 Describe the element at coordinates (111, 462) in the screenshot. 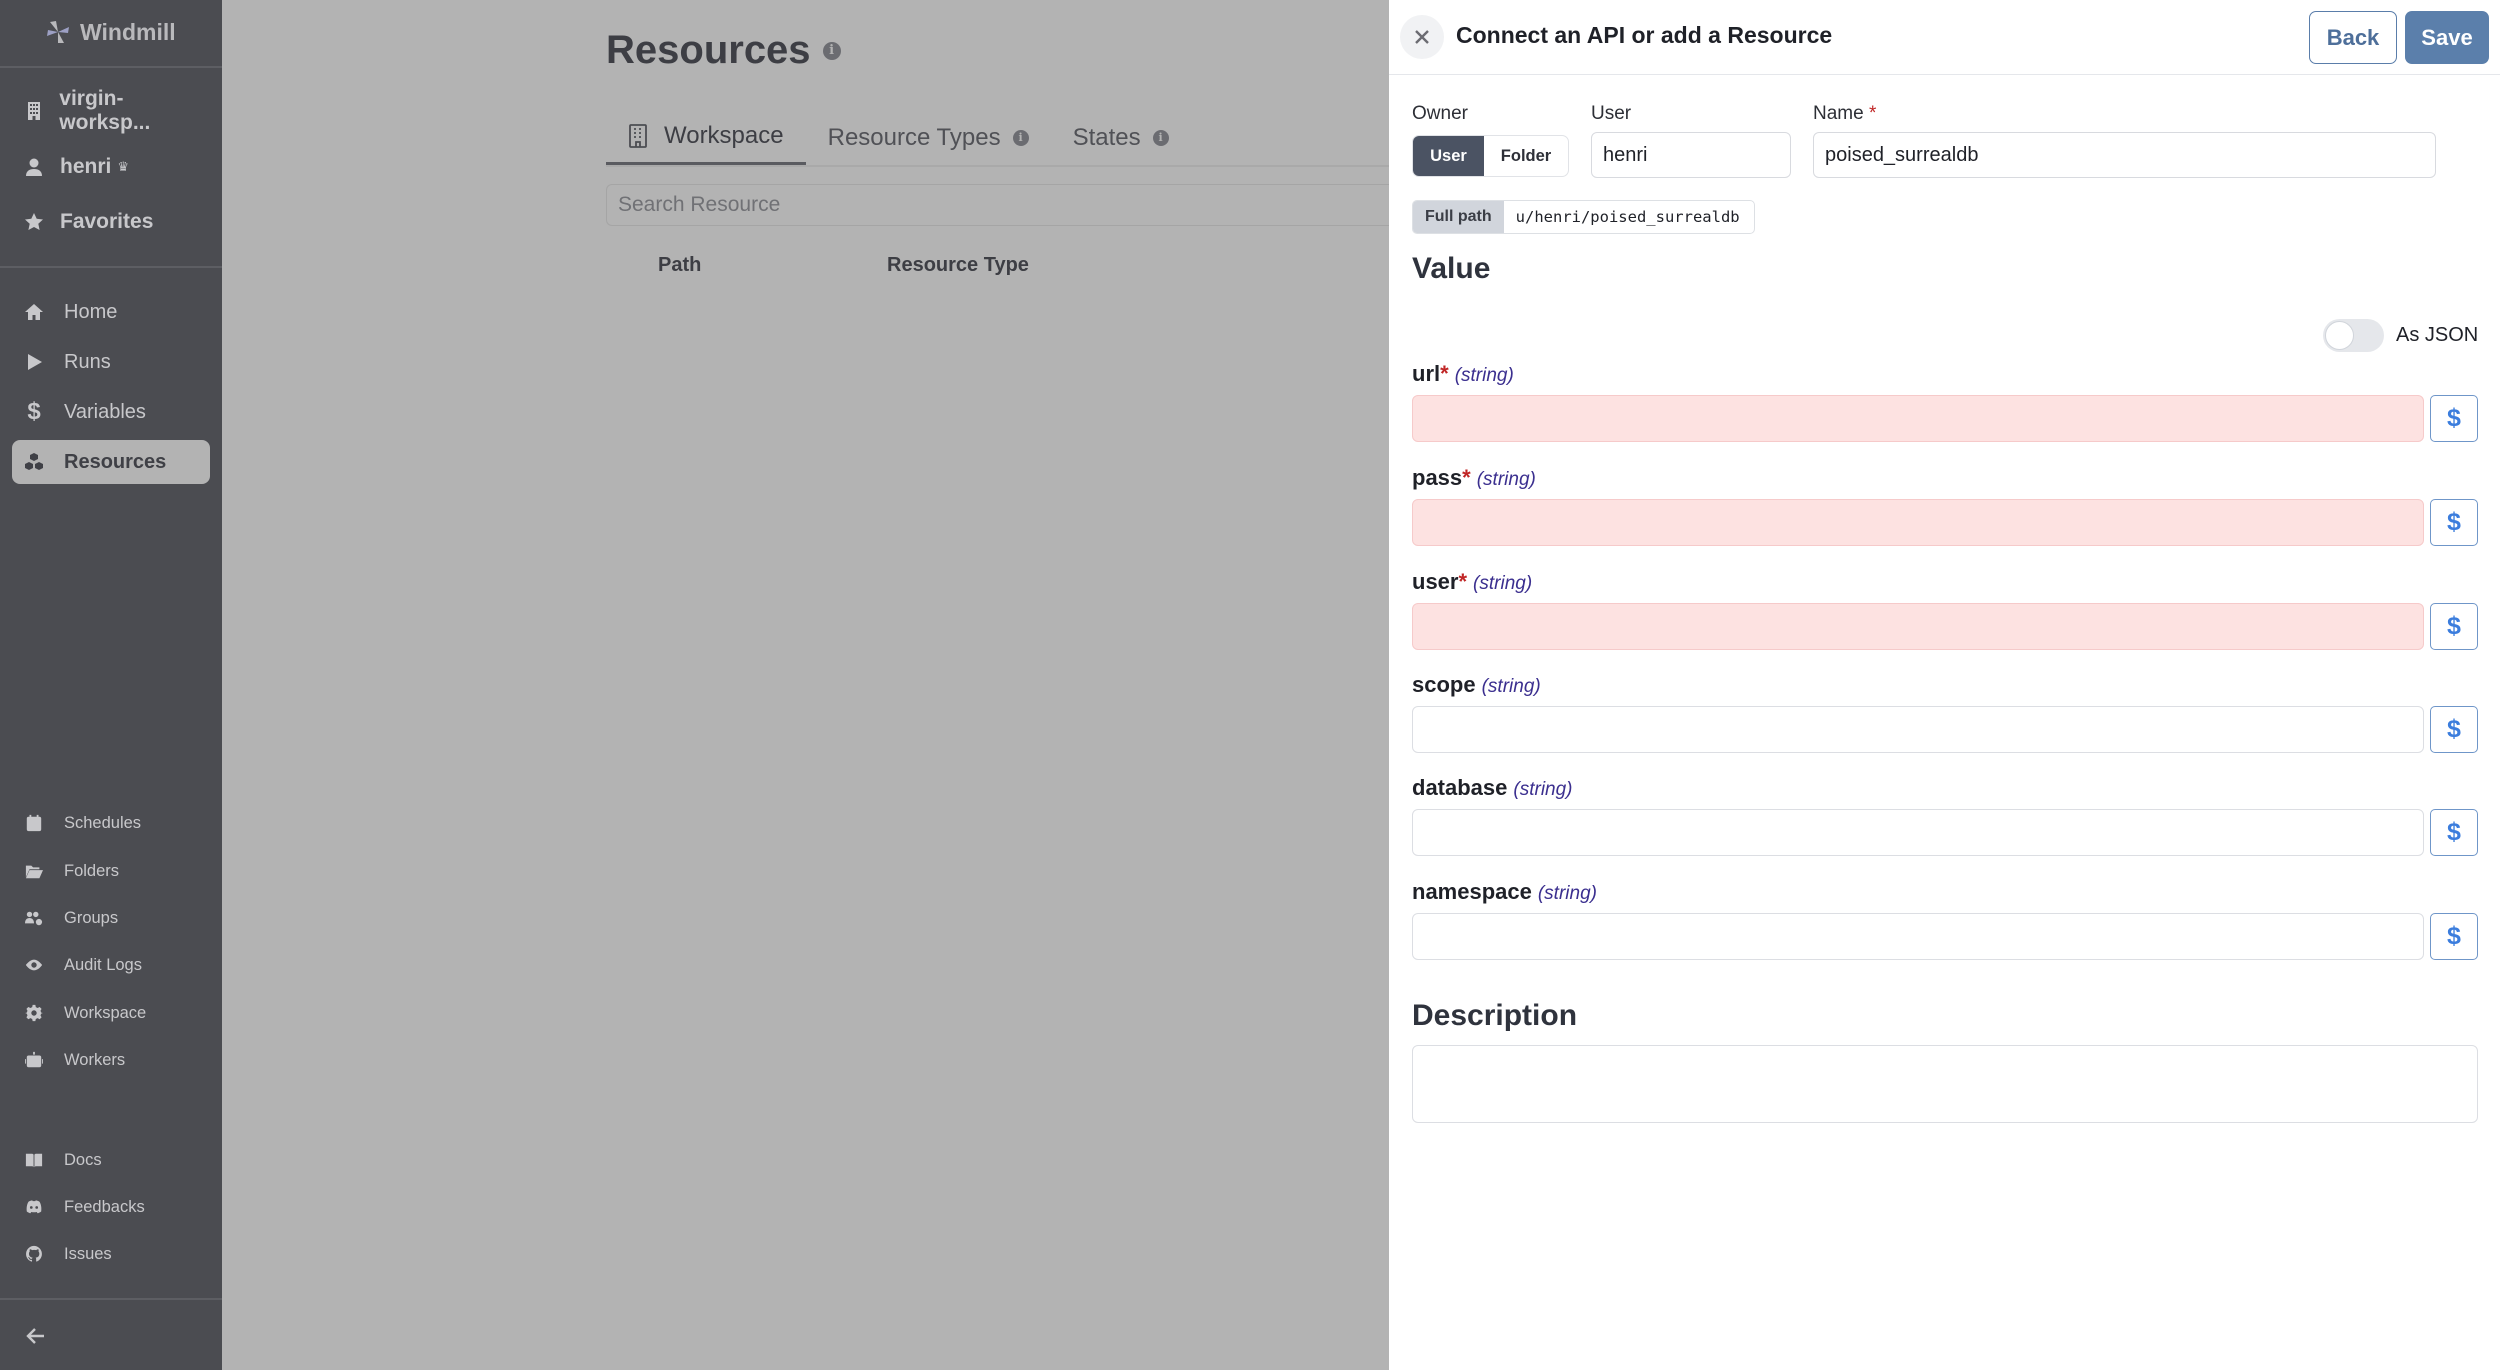

I see `sidebar-item-resources: Resources` at that location.